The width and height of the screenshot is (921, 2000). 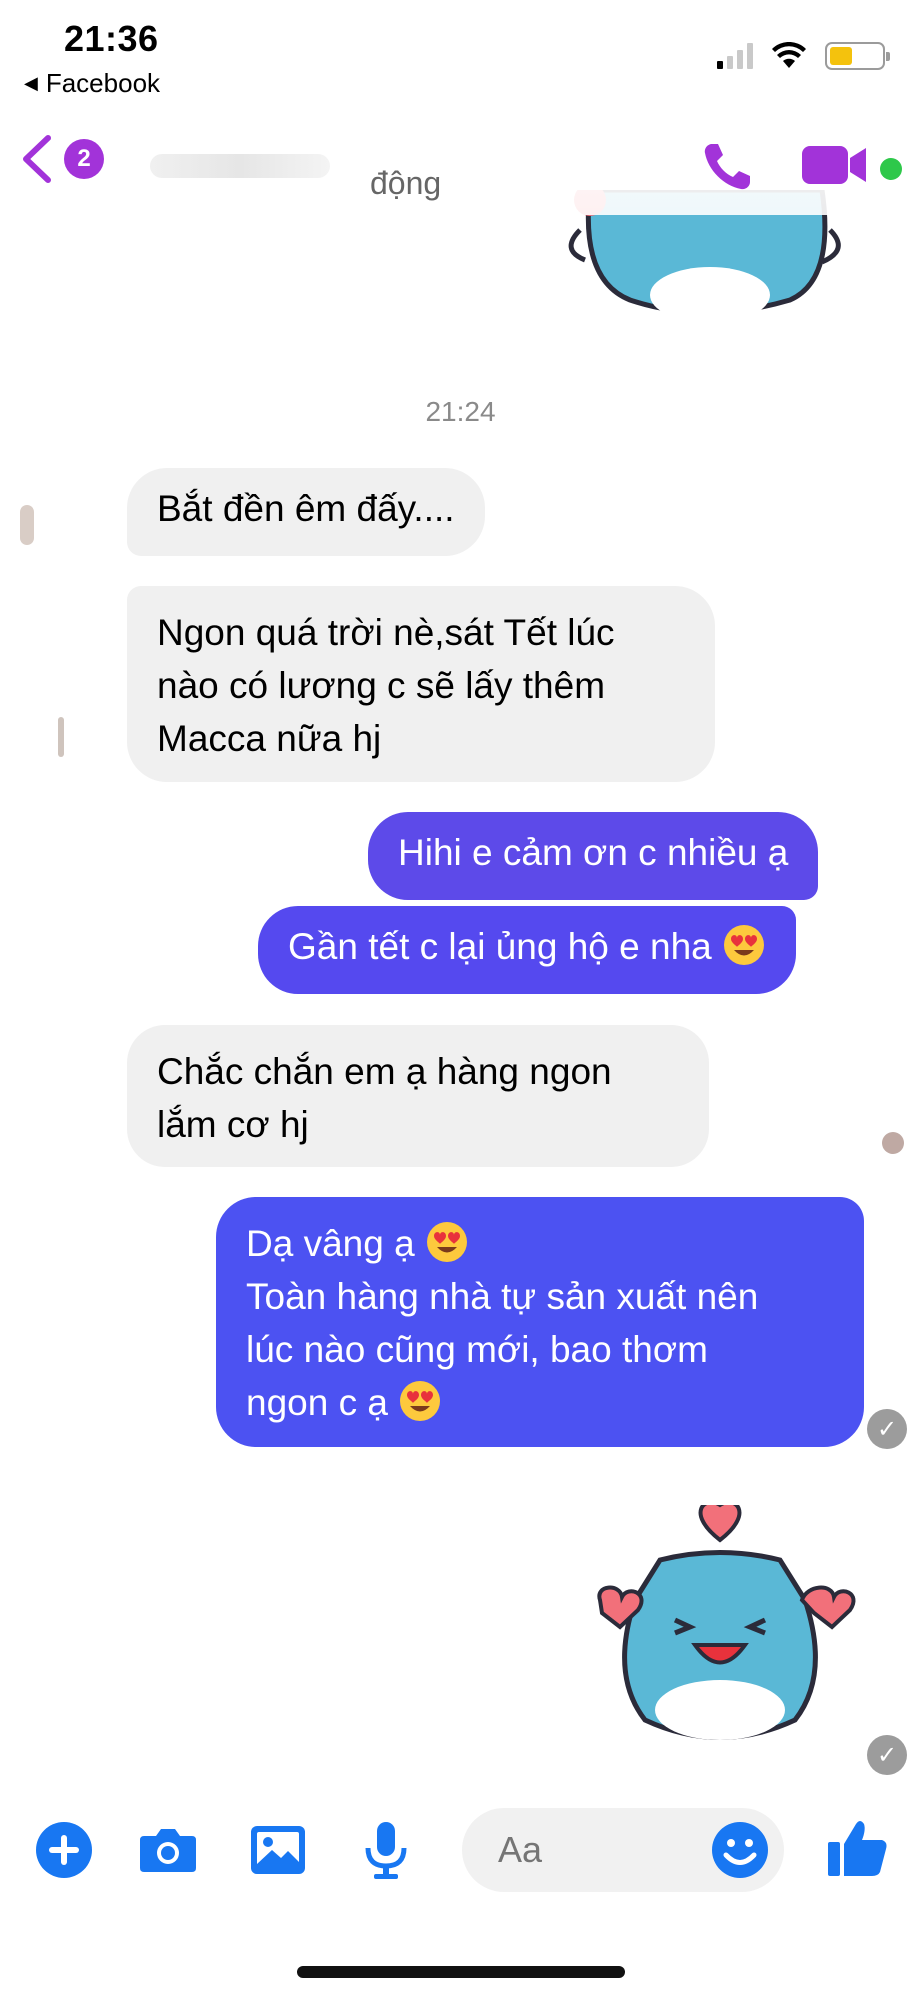 I want to click on microphone-icon, so click(x=386, y=1850).